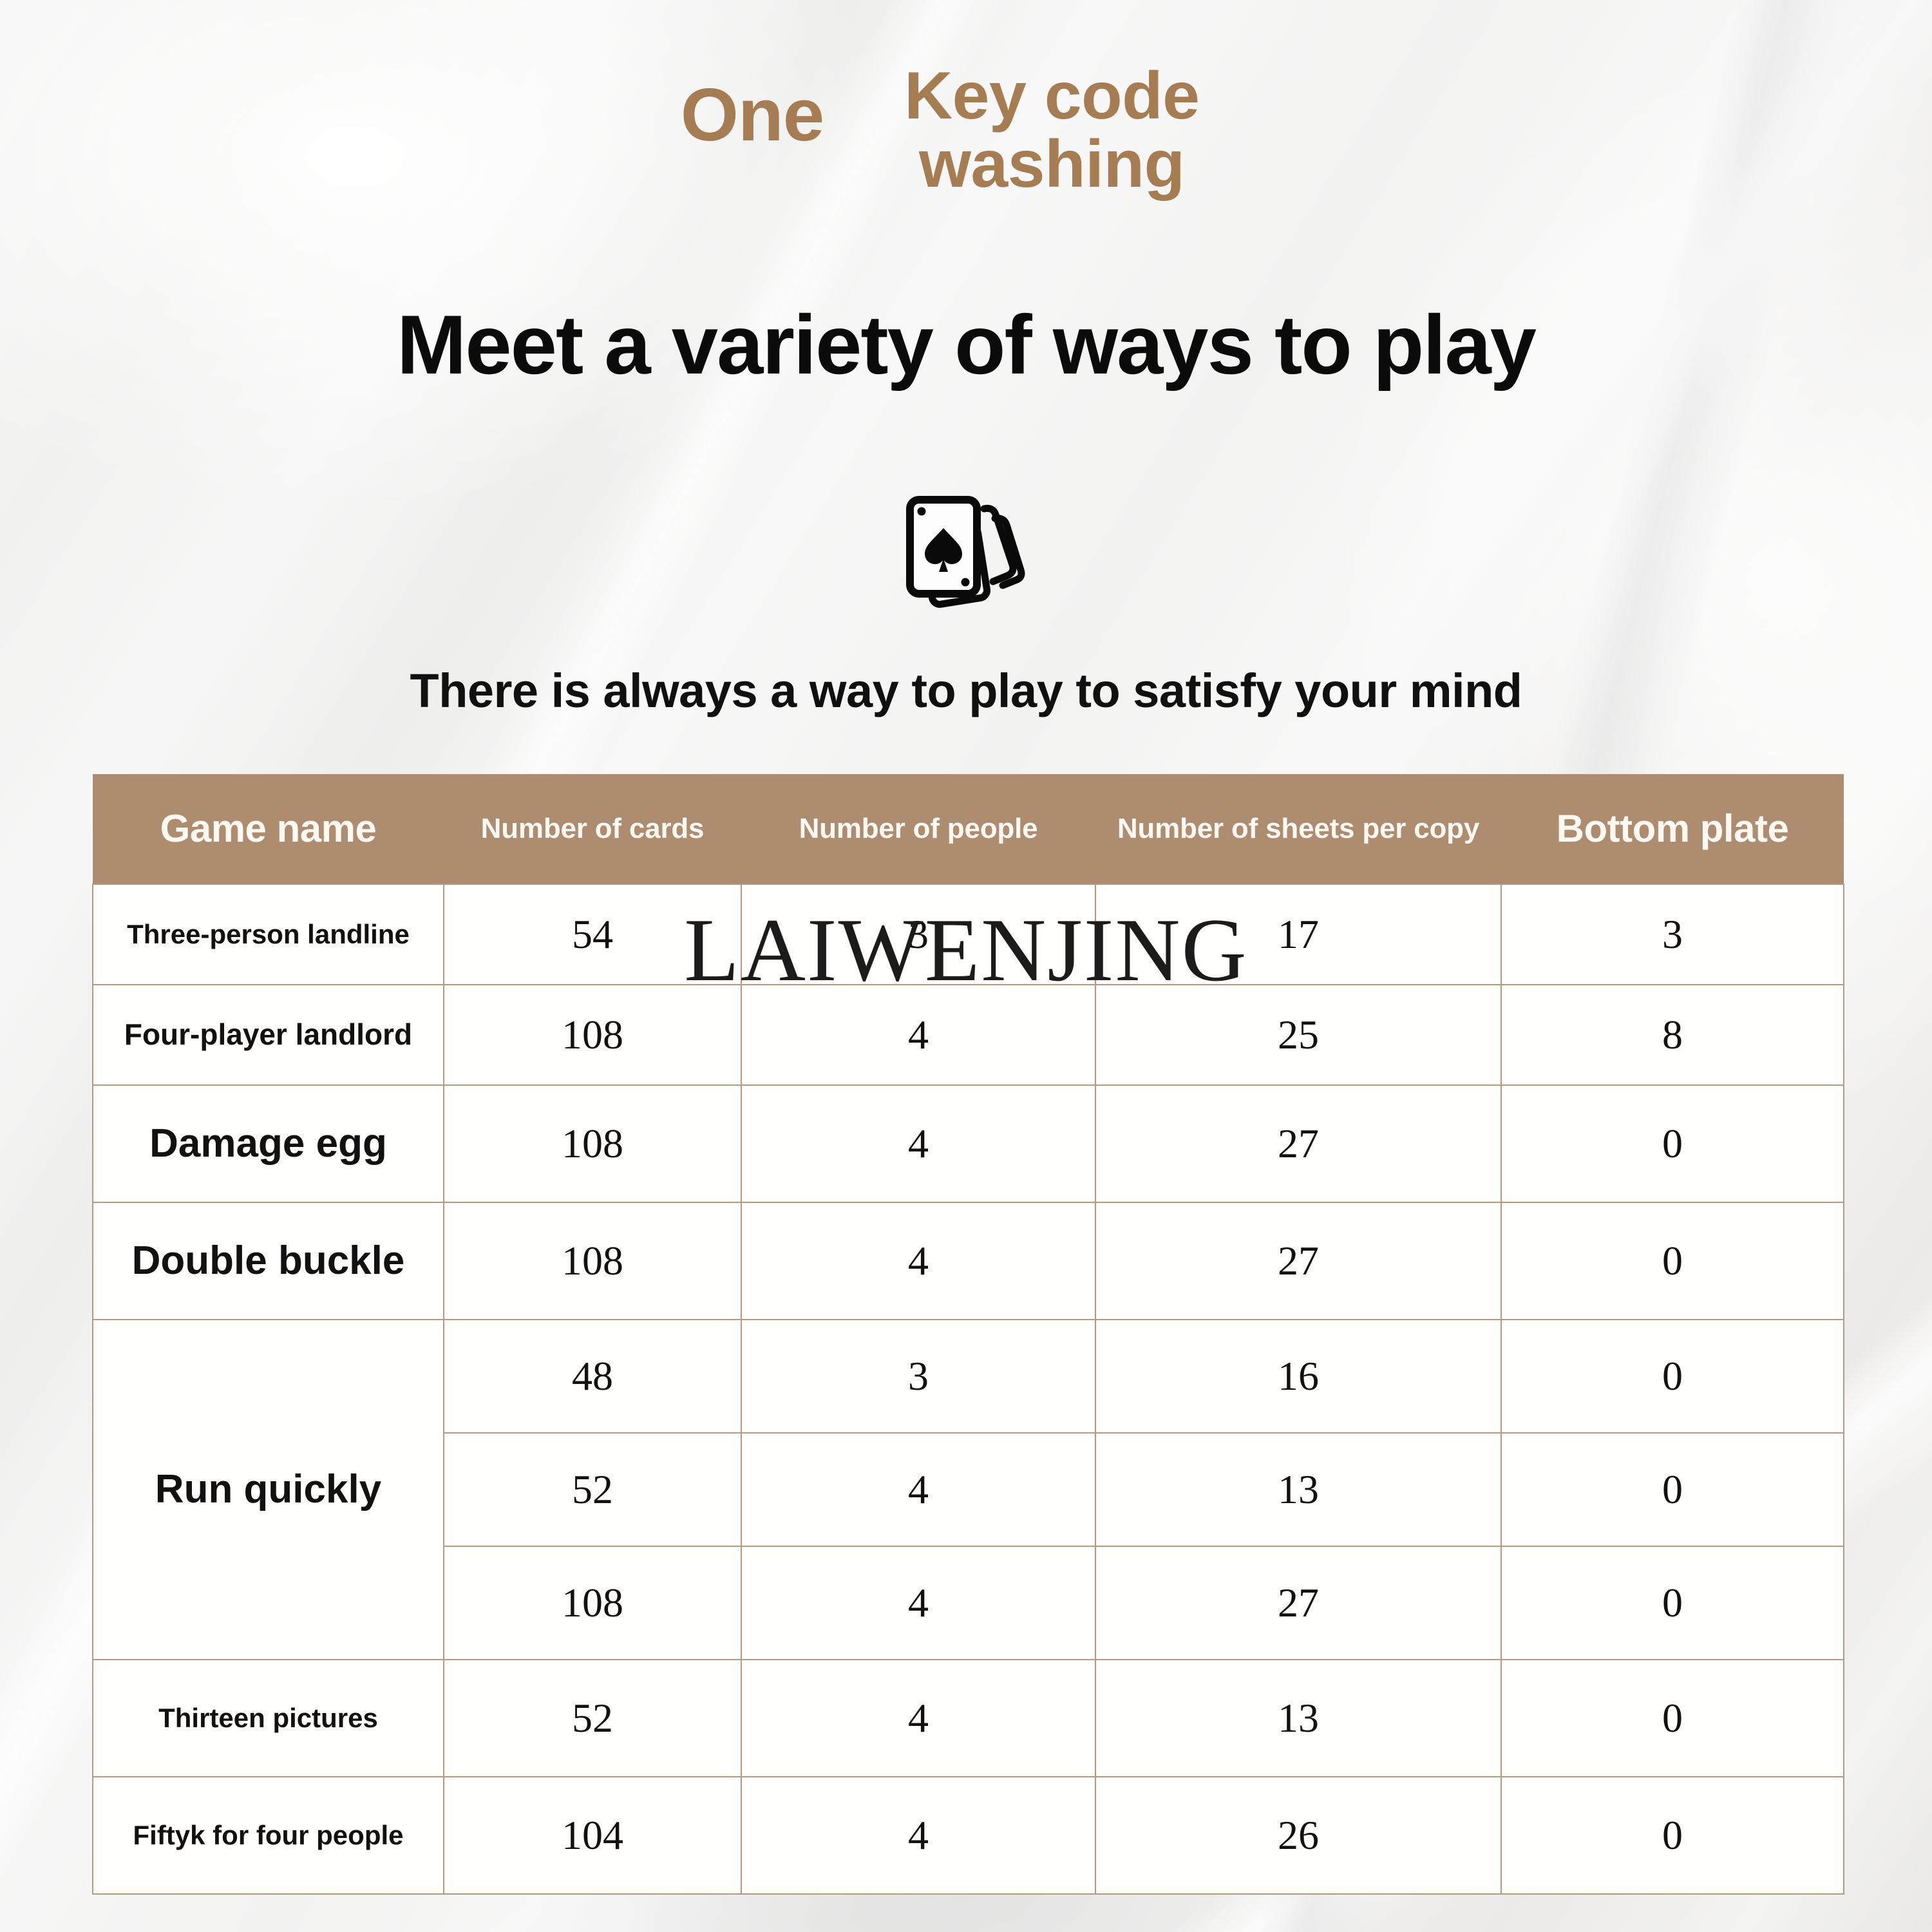  What do you see at coordinates (269, 829) in the screenshot?
I see `column-header-game-name: Game name` at bounding box center [269, 829].